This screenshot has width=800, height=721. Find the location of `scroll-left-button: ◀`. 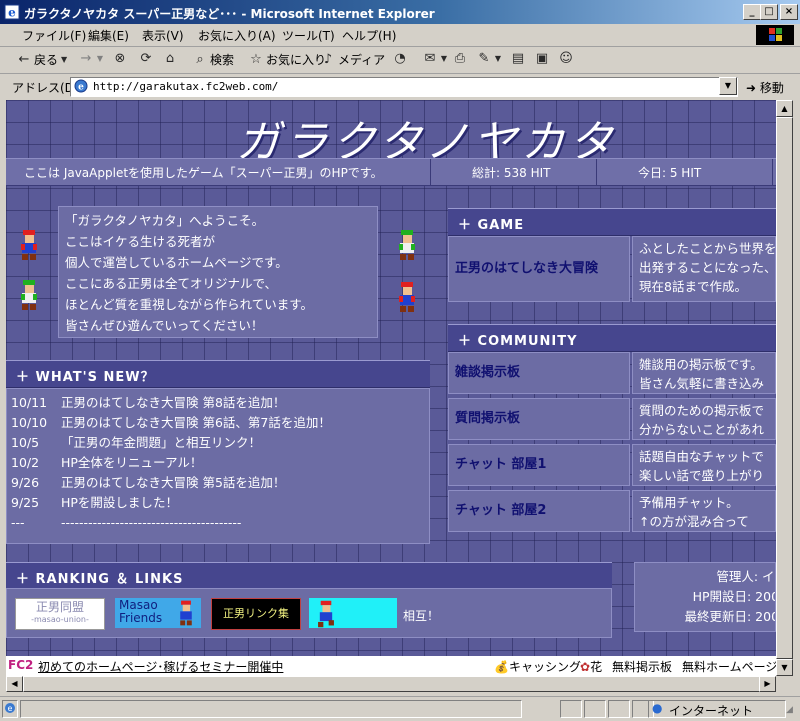

scroll-left-button: ◀ is located at coordinates (14, 684).